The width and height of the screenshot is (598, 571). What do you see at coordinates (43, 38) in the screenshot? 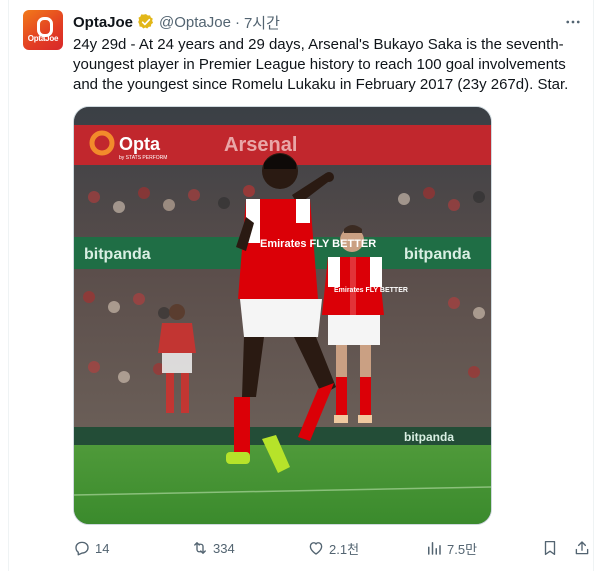
I see `avatar-label: OptaJoe` at bounding box center [43, 38].